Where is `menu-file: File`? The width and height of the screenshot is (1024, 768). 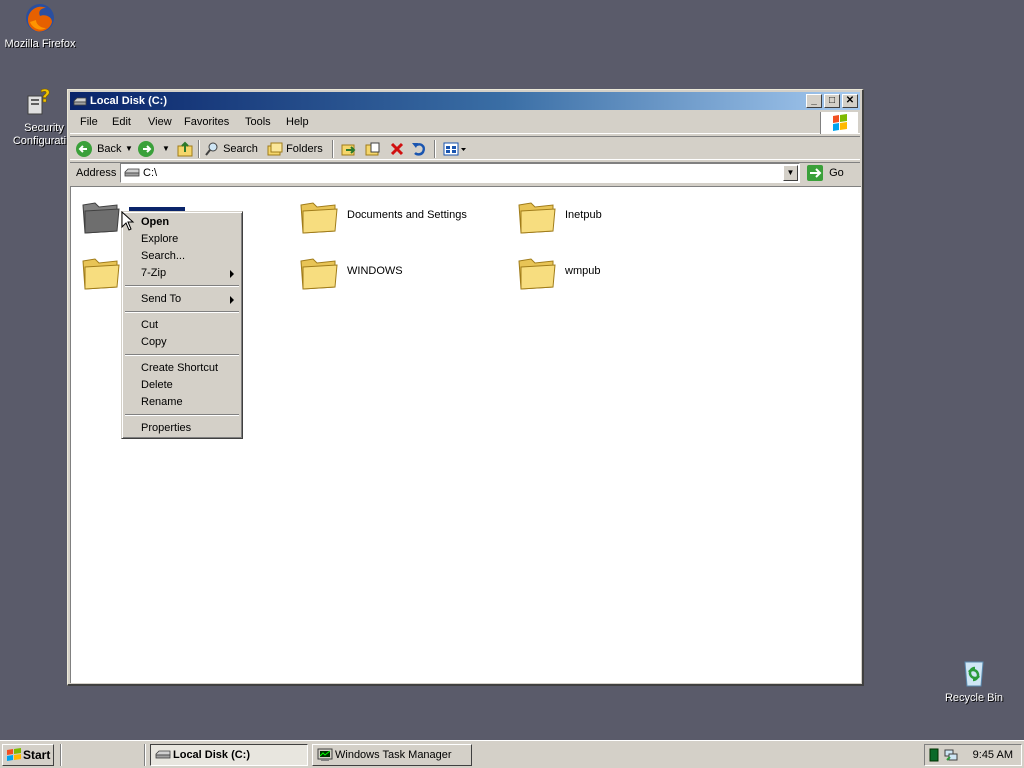 menu-file: File is located at coordinates (89, 122).